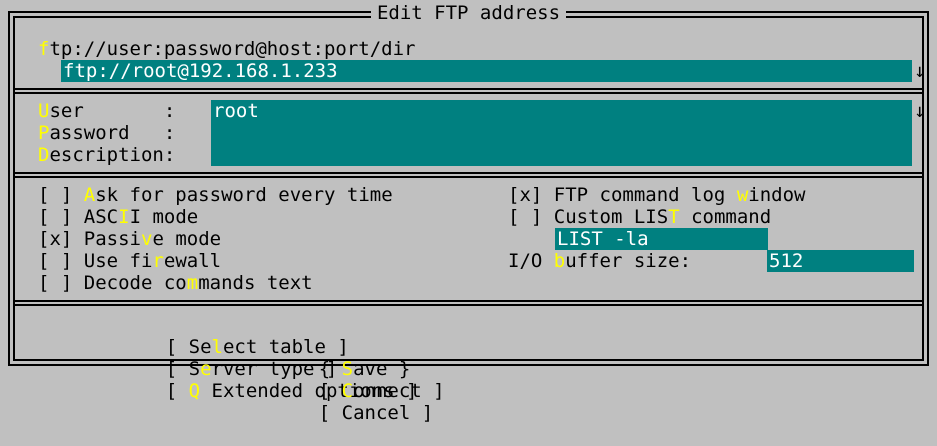 Image resolution: width=937 pixels, height=446 pixels. Describe the element at coordinates (486, 71) in the screenshot. I see `ftp-url-input: ftp://root@192.168.1.233` at that location.